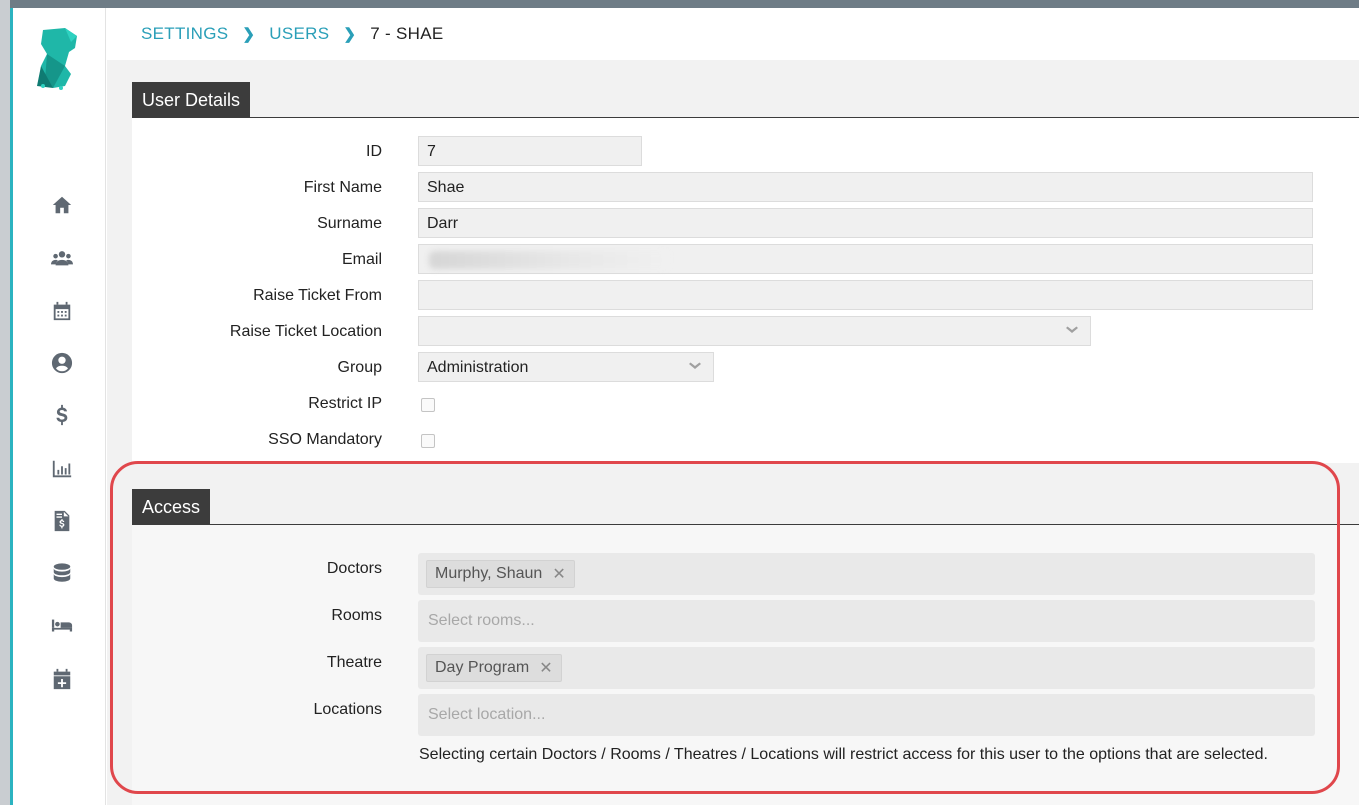 Image resolution: width=1359 pixels, height=805 pixels. Describe the element at coordinates (62, 679) in the screenshot. I see `calendar-plus-icon` at that location.